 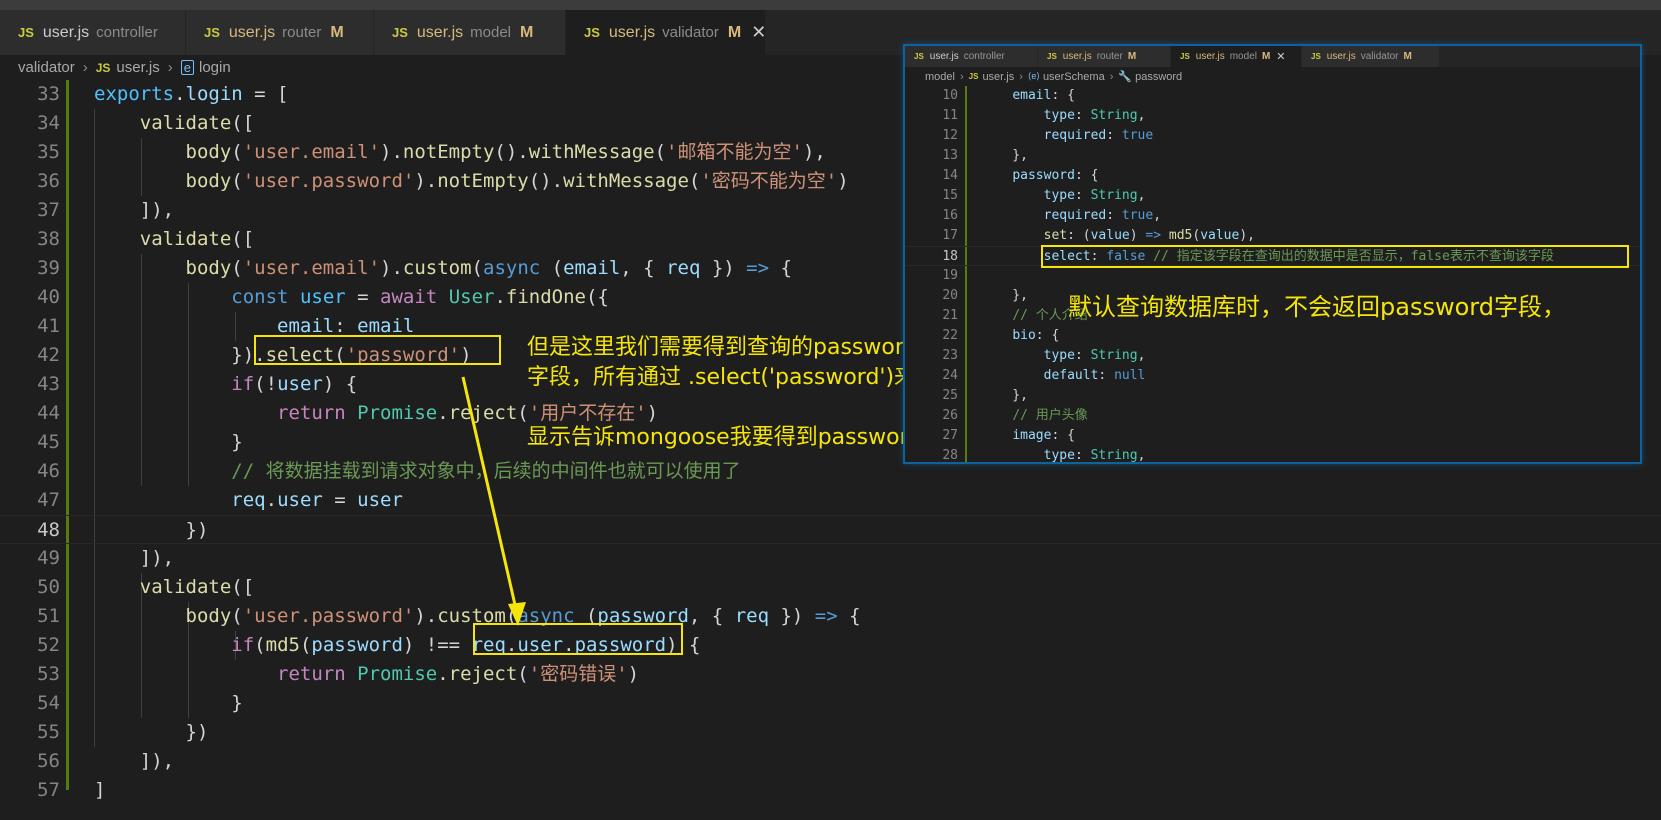 What do you see at coordinates (48, 558) in the screenshot?
I see `line-number: 49` at bounding box center [48, 558].